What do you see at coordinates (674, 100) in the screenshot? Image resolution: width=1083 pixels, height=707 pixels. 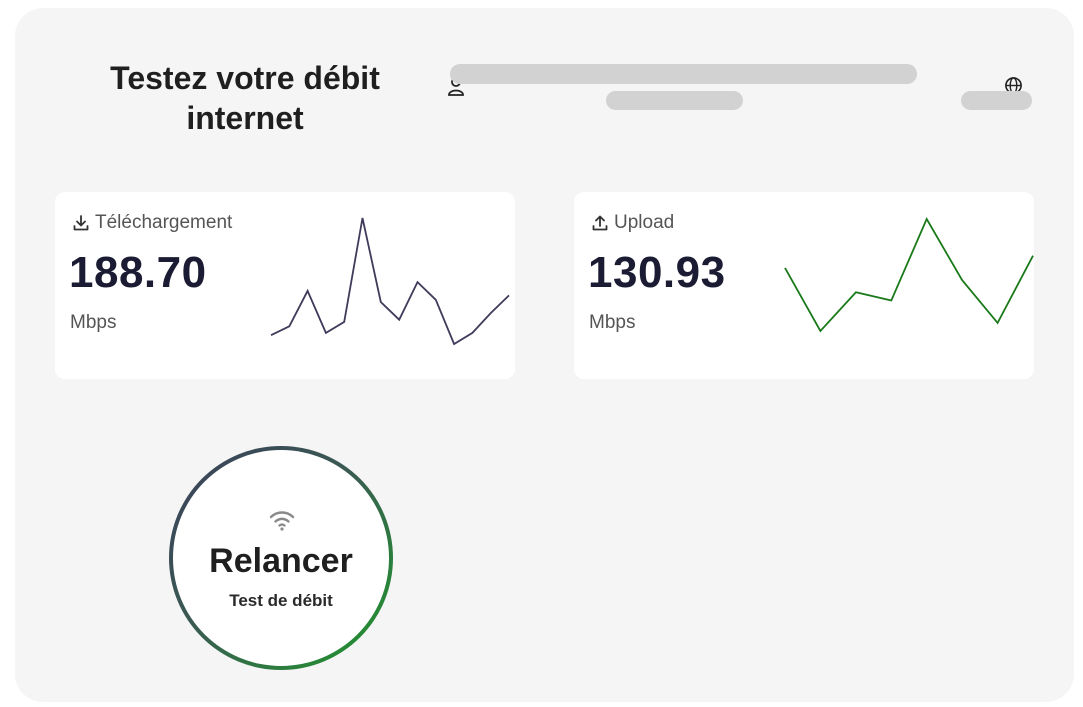 I see `redacted-user-info-line2` at bounding box center [674, 100].